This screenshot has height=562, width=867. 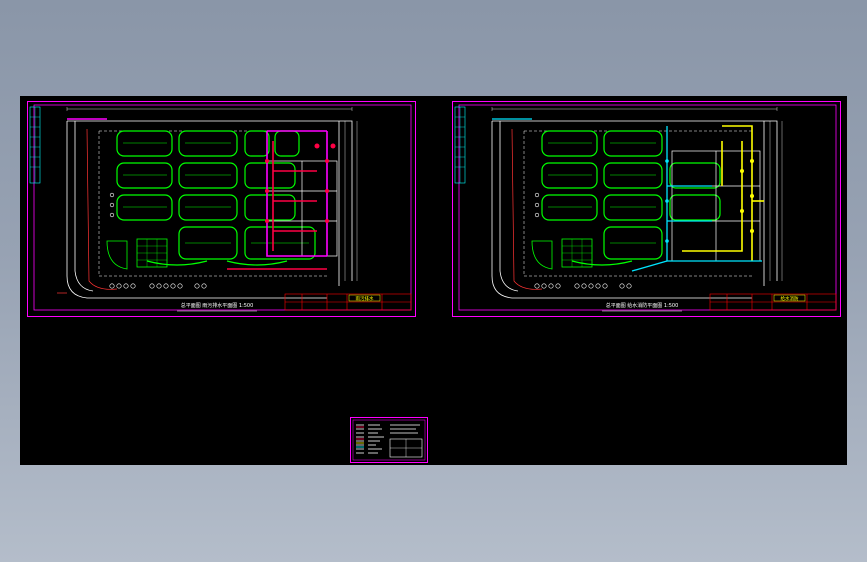 I want to click on stamp-text-right: 给水消防, so click(x=790, y=298).